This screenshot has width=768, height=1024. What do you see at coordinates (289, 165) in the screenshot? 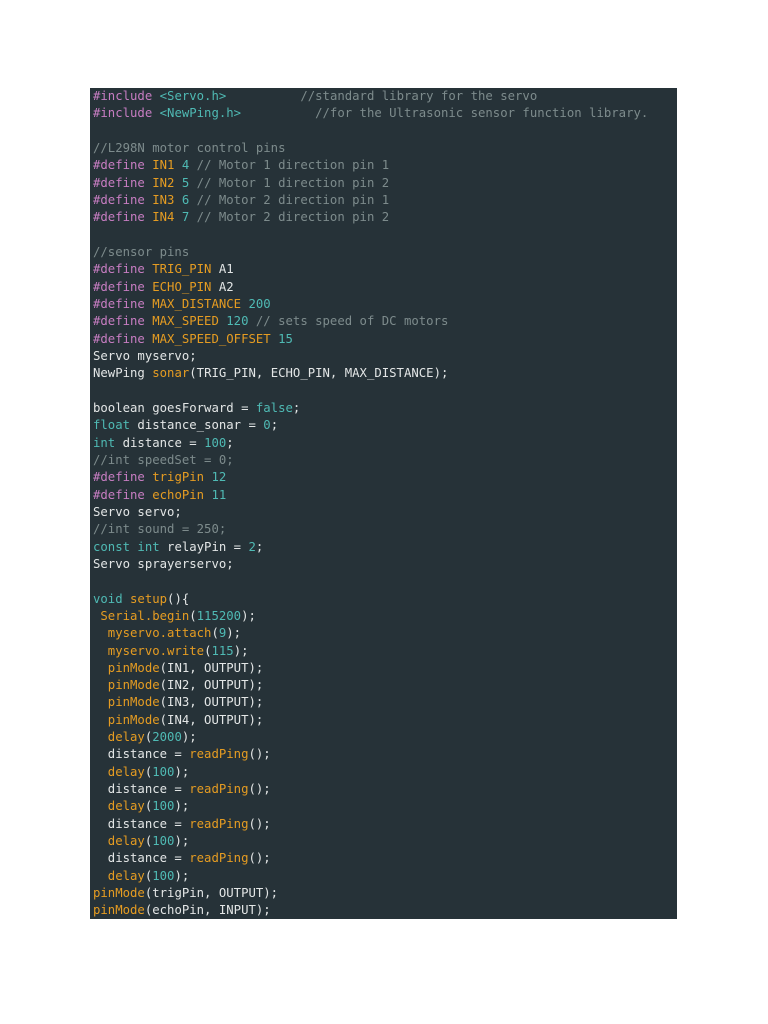
I see `code-token: // Motor 1 direction pin 1` at bounding box center [289, 165].